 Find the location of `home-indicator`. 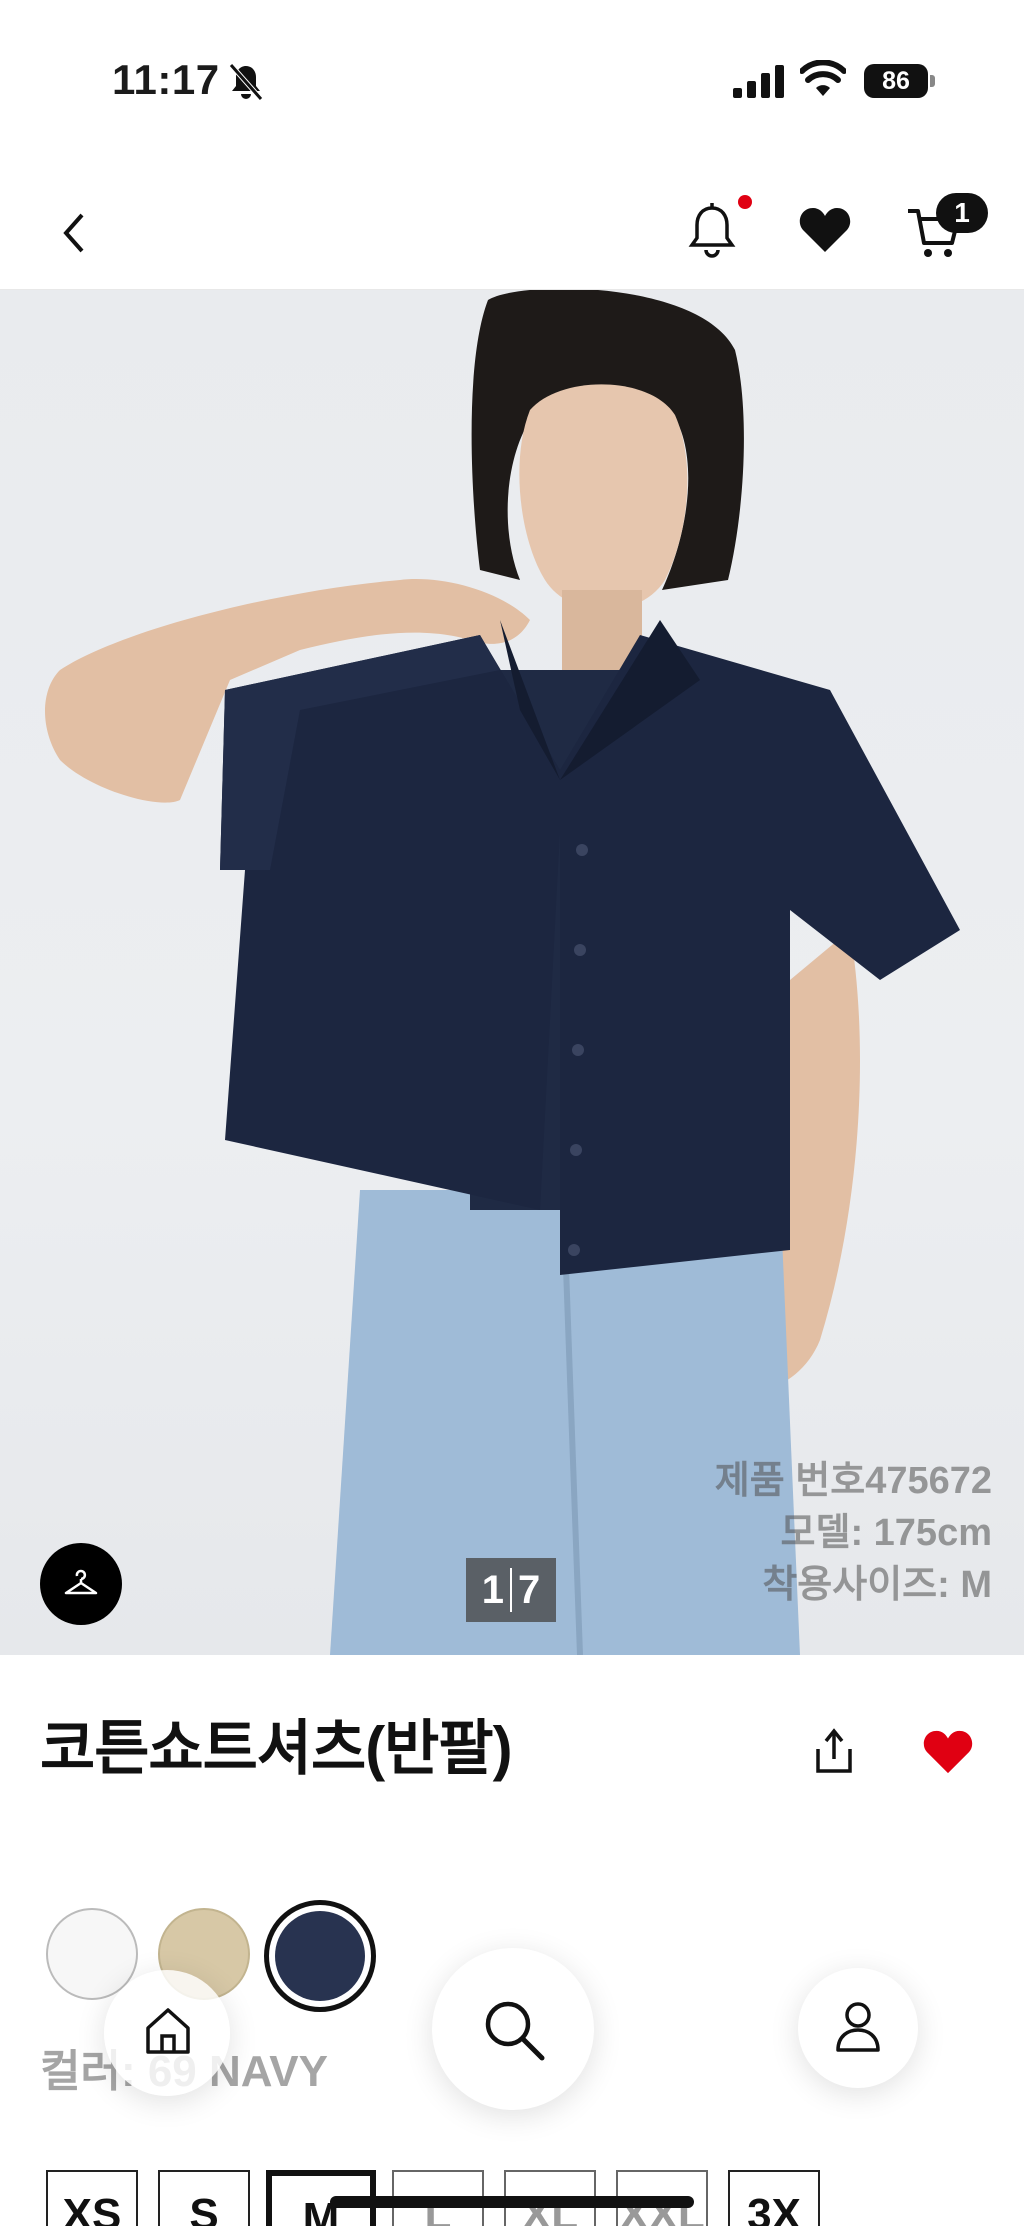

home-indicator is located at coordinates (512, 2202).